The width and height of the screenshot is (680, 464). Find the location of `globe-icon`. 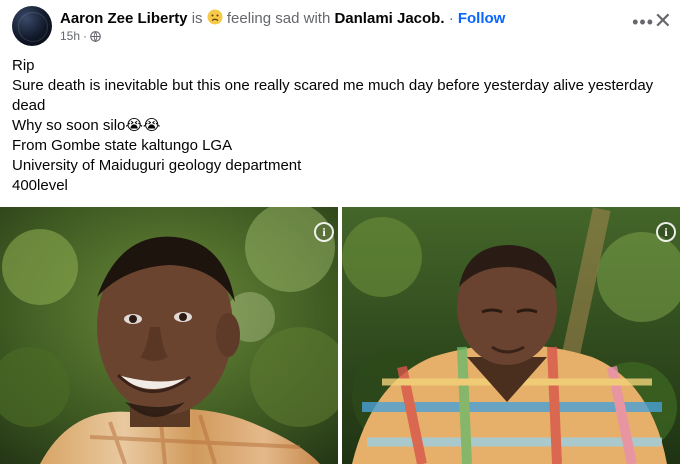

globe-icon is located at coordinates (95, 36).